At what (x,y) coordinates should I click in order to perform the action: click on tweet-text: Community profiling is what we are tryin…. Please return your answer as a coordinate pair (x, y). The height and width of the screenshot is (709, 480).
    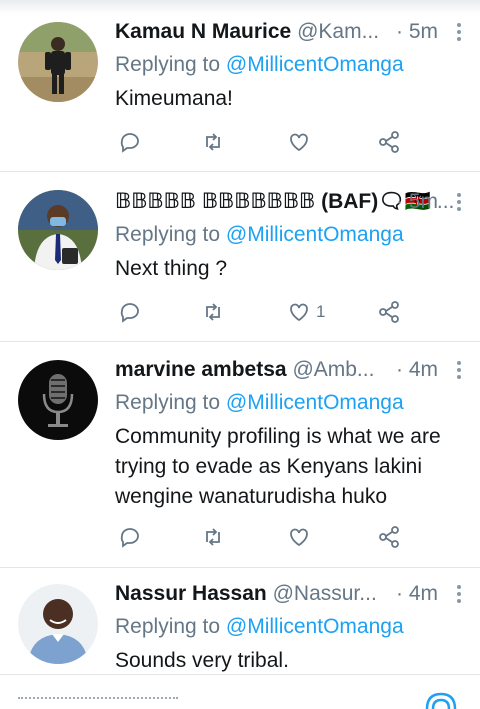
    Looking at the image, I should click on (278, 466).